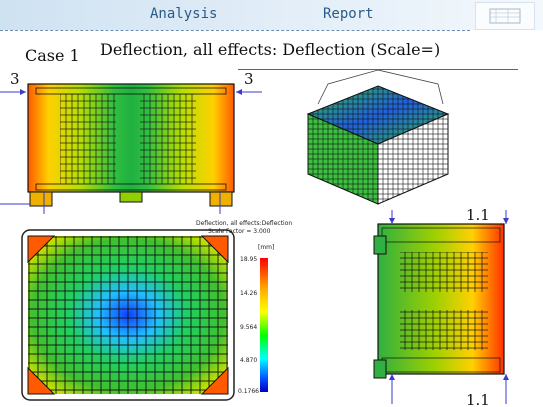 This screenshot has width=543, height=407. I want to click on legend-title: Deflection, all effects:Deflection, so click(244, 223).